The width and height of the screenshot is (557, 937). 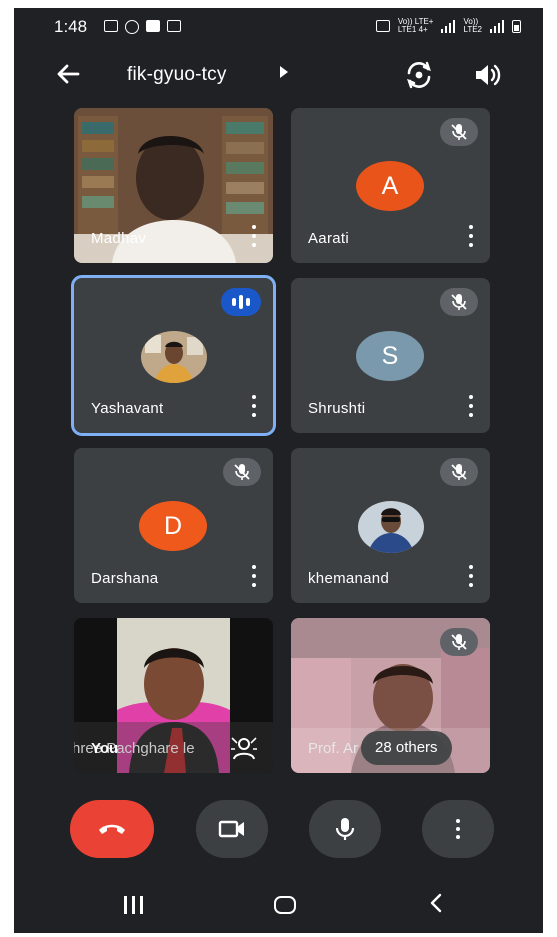 I want to click on sim2-network: Vo)) LTE2, so click(x=472, y=26).